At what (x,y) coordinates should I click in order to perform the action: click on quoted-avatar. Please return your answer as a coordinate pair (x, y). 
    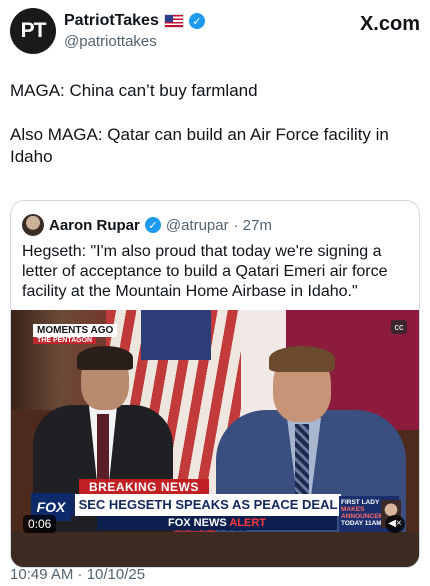
    Looking at the image, I should click on (33, 225).